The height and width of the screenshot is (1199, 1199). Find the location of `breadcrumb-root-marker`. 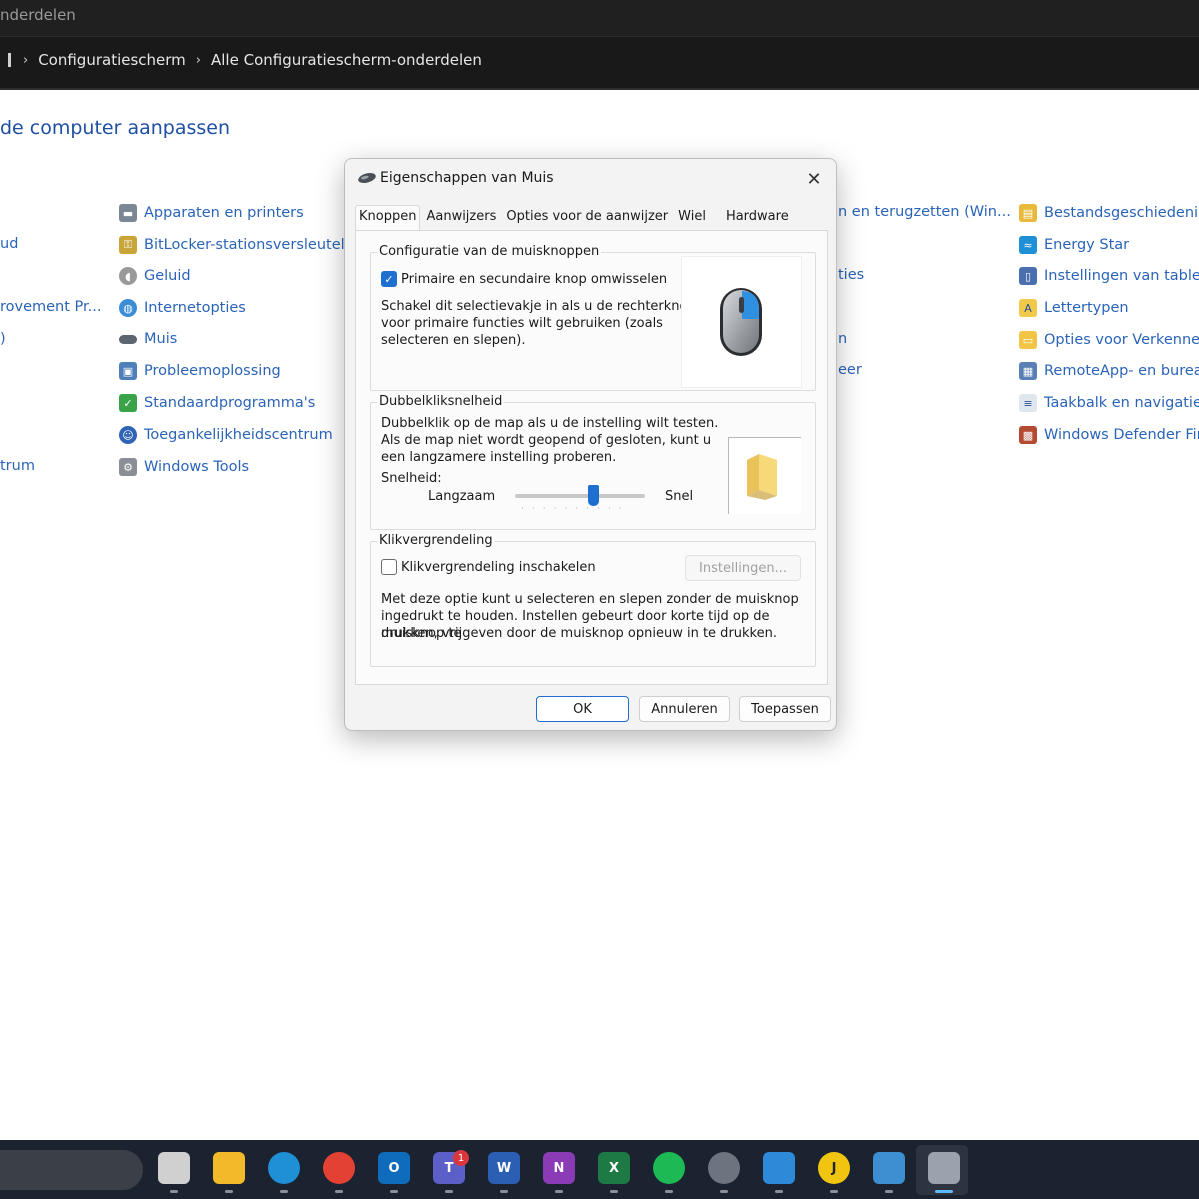

breadcrumb-root-marker is located at coordinates (9, 60).